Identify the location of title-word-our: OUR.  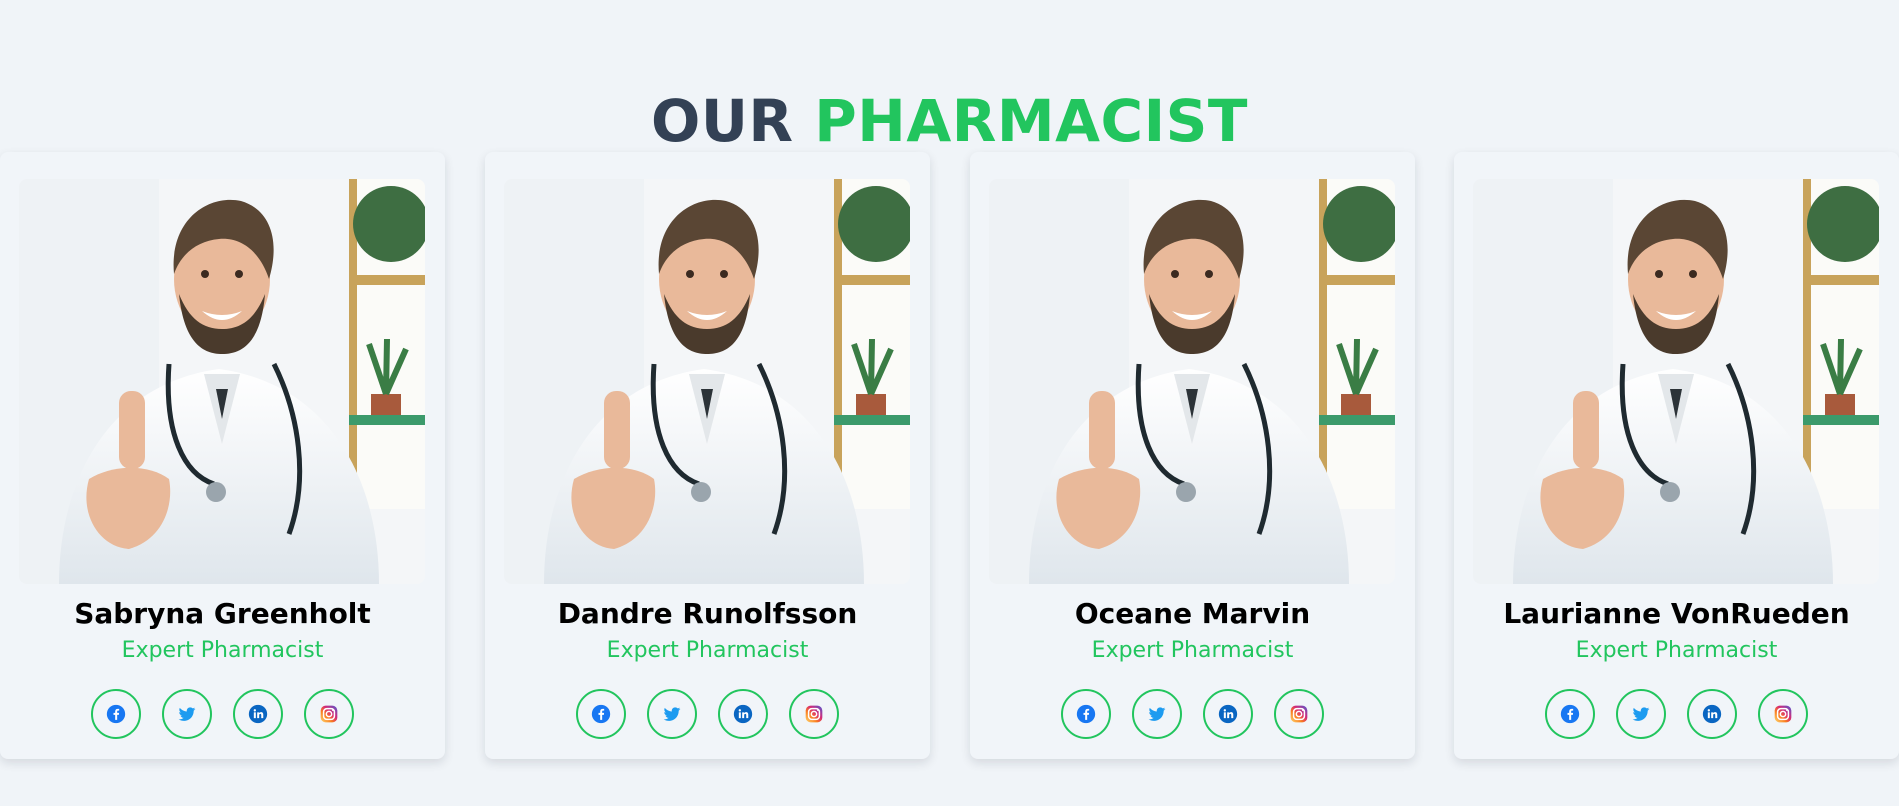
(722, 120).